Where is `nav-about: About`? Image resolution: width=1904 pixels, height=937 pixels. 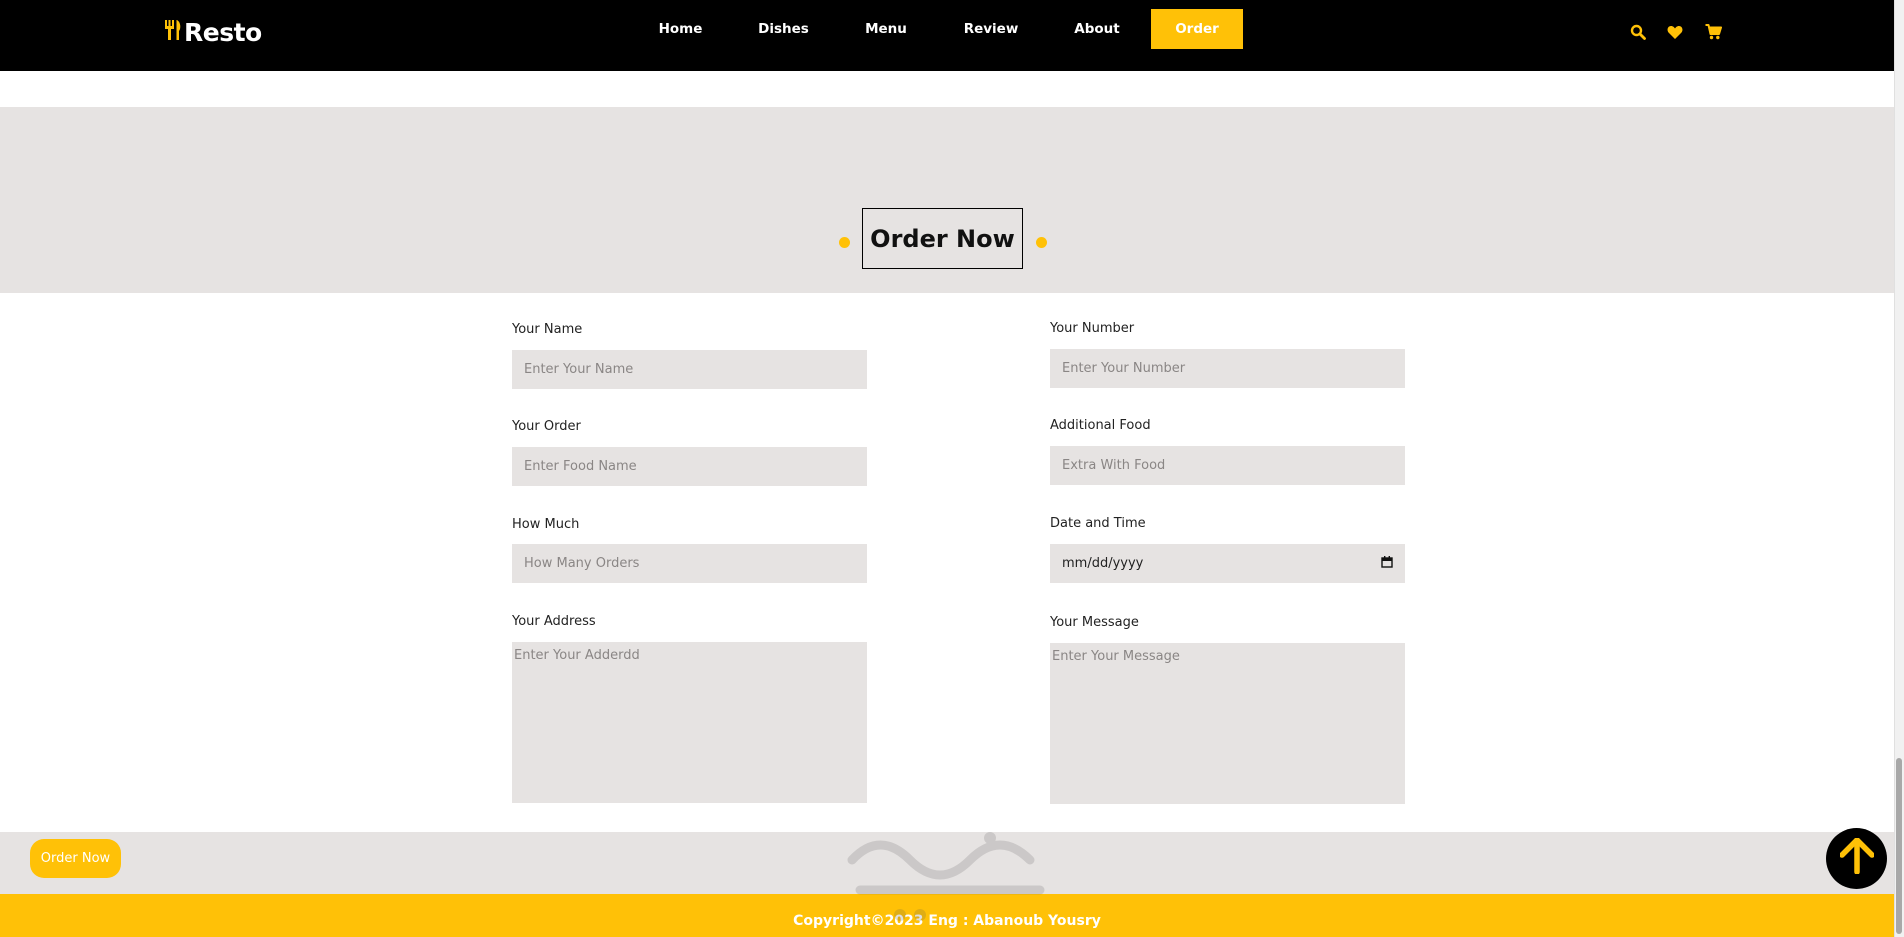
nav-about: About is located at coordinates (1097, 29).